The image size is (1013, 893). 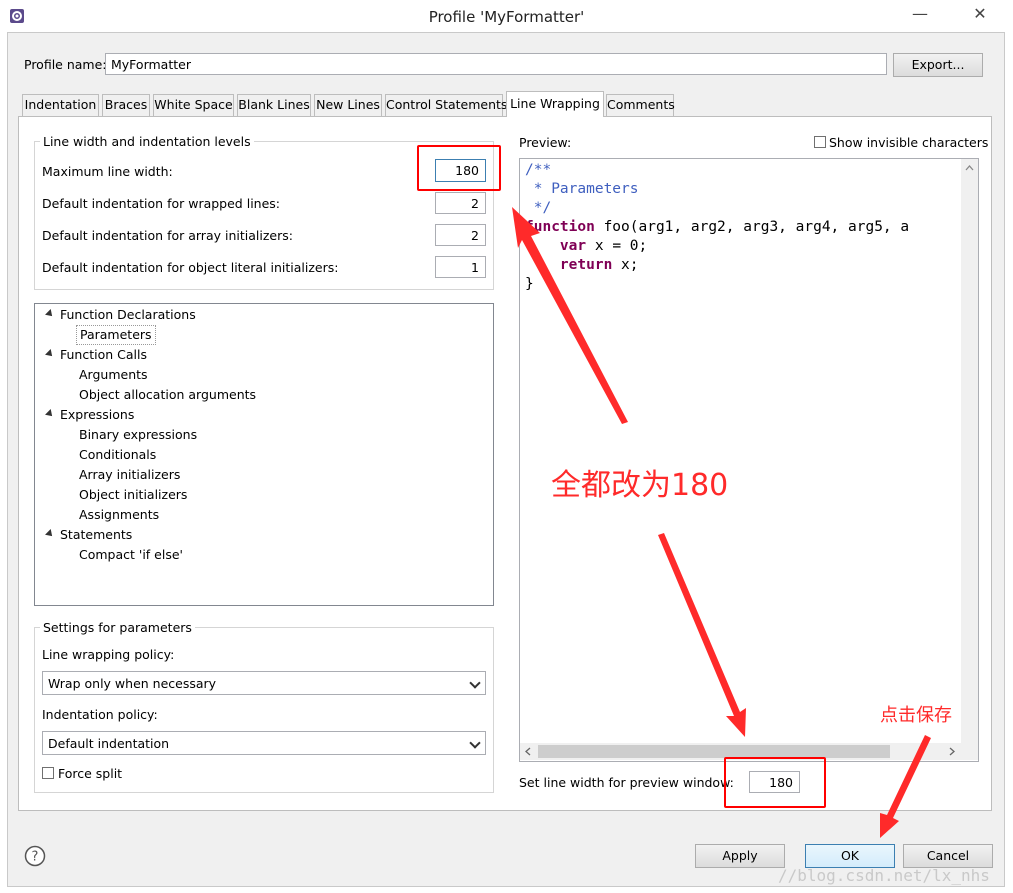 I want to click on arrow-to-ok, so click(x=905, y=786).